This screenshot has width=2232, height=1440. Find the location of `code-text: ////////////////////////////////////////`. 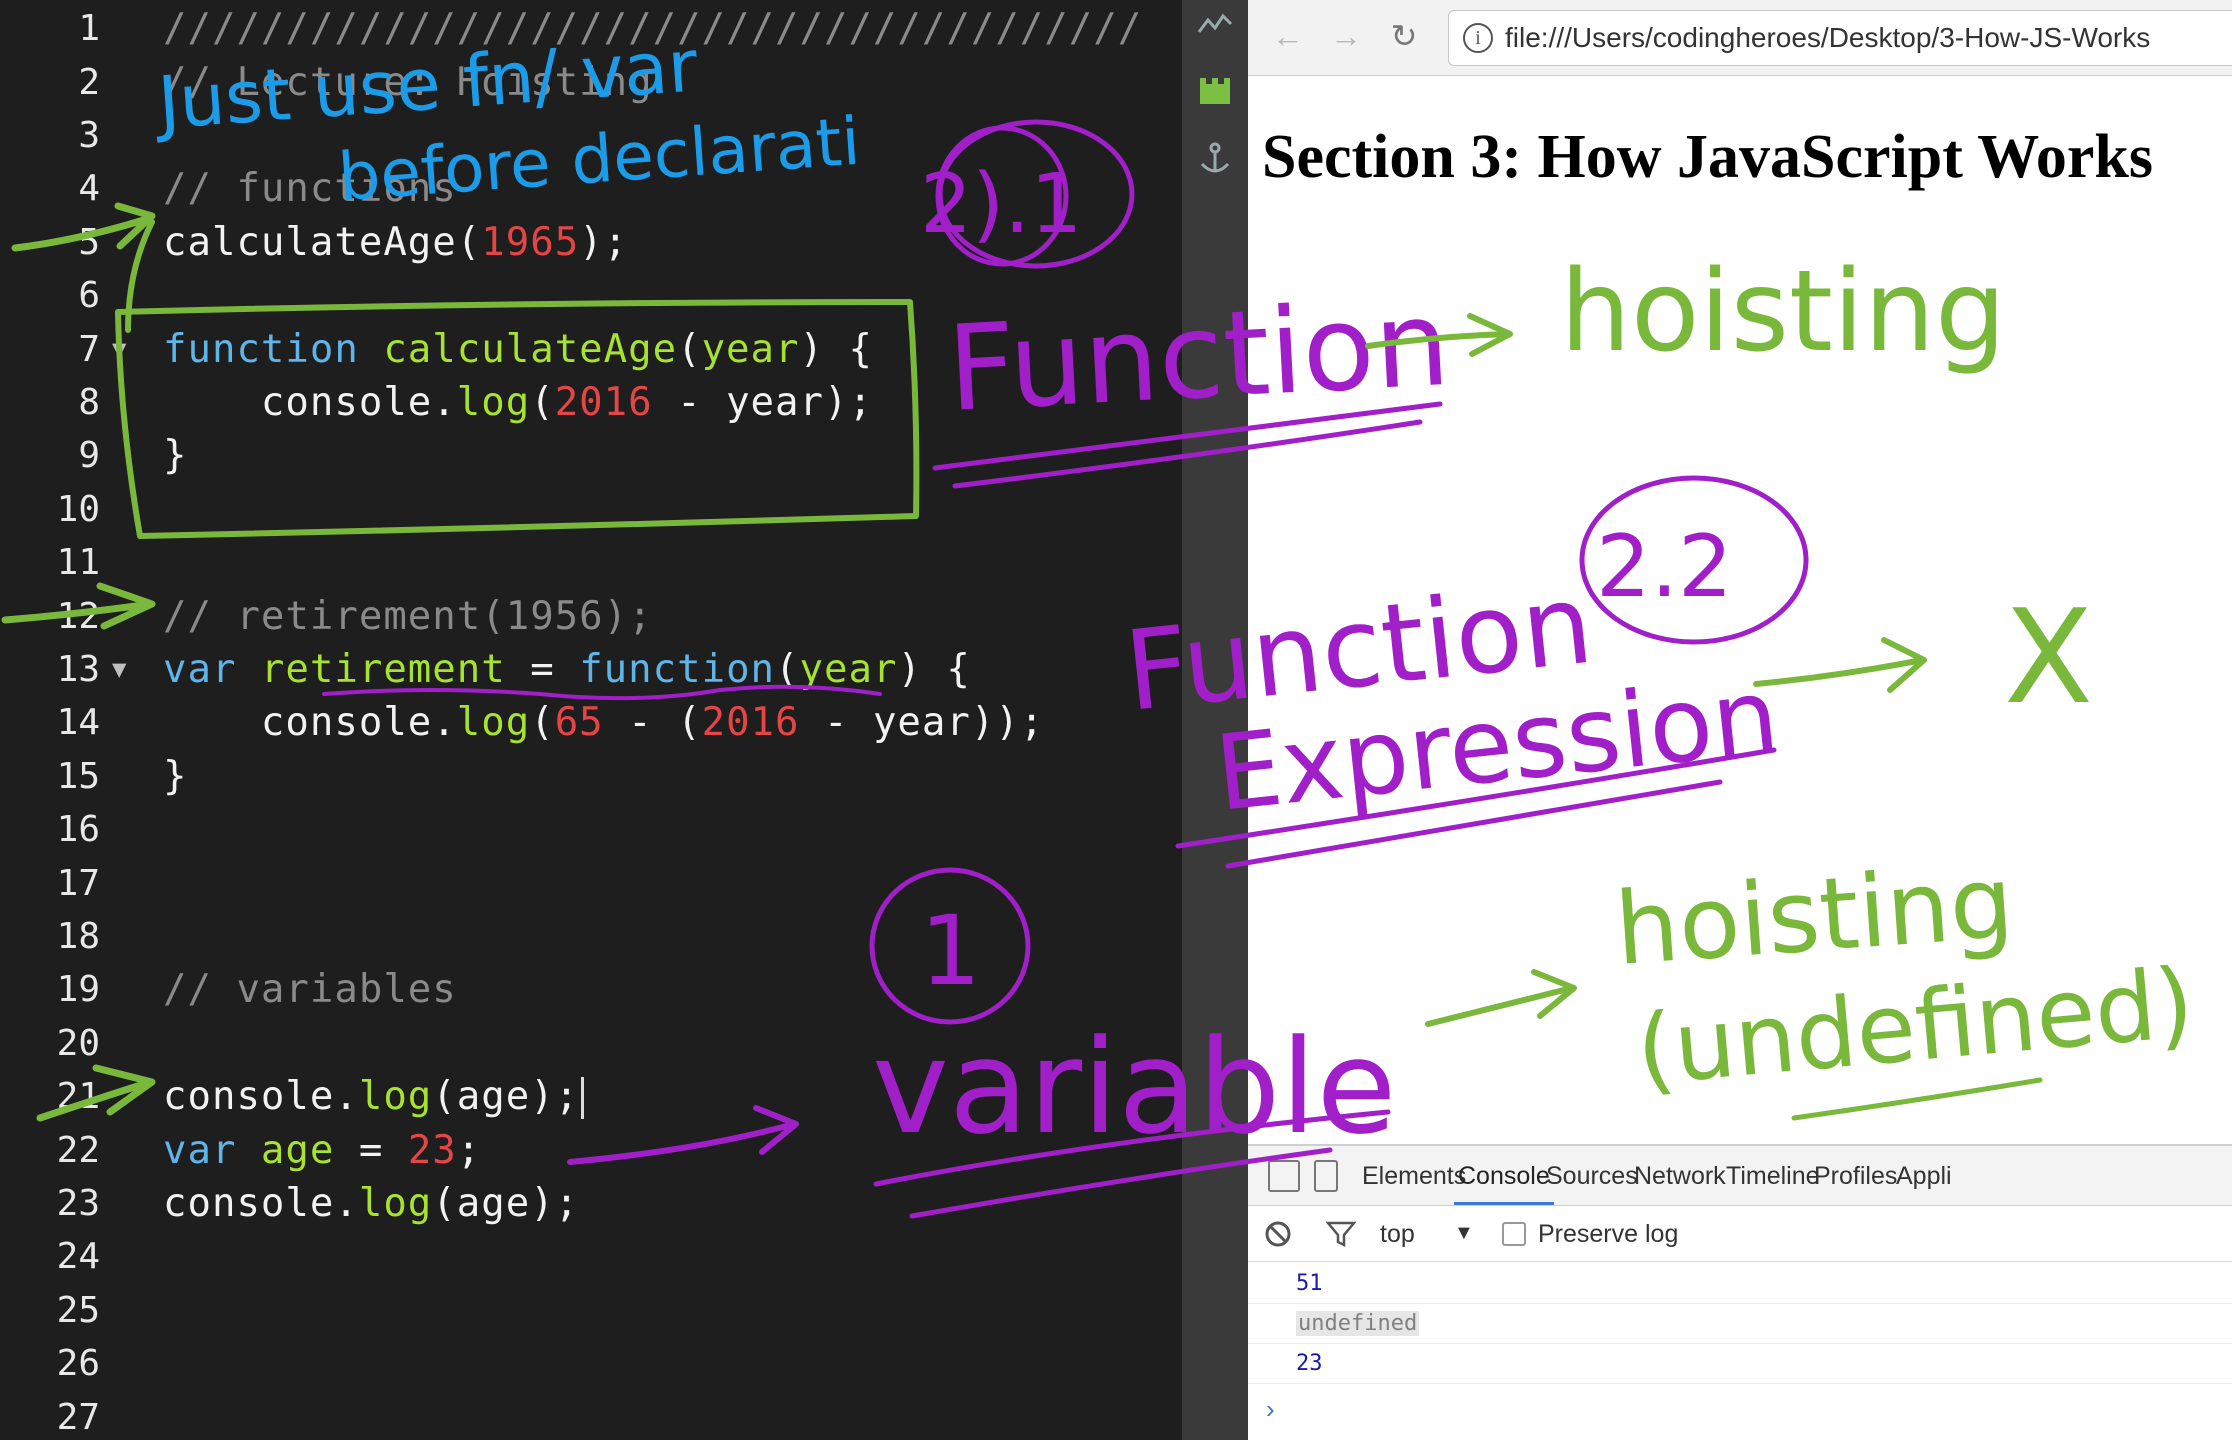

code-text: //////////////////////////////////////// is located at coordinates (652, 28).